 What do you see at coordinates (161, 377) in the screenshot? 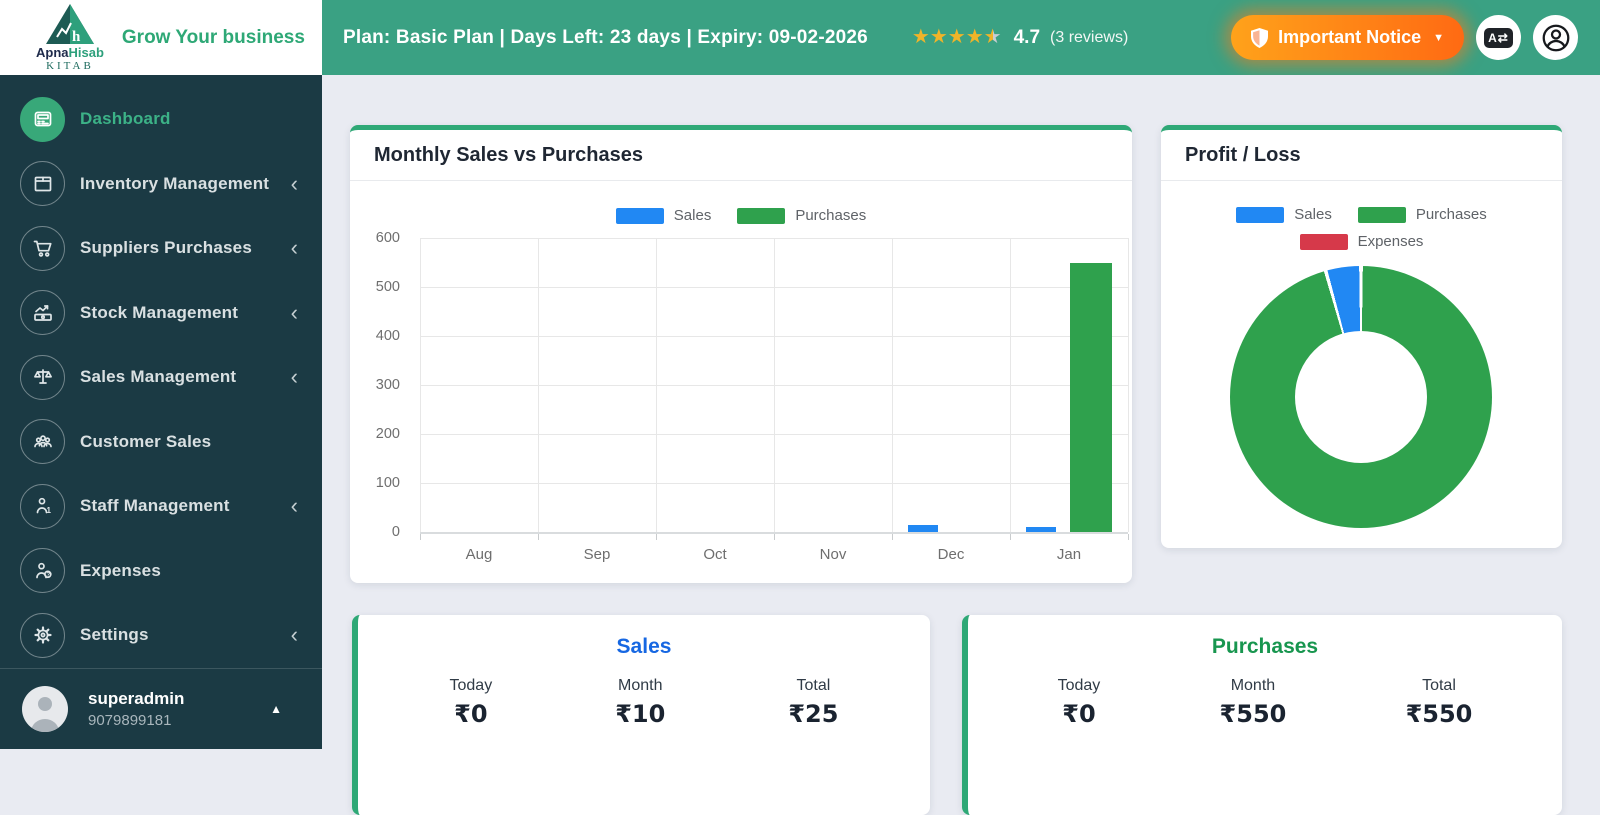
I see `sidebar-item-sales-management: Sales Management ‹` at bounding box center [161, 377].